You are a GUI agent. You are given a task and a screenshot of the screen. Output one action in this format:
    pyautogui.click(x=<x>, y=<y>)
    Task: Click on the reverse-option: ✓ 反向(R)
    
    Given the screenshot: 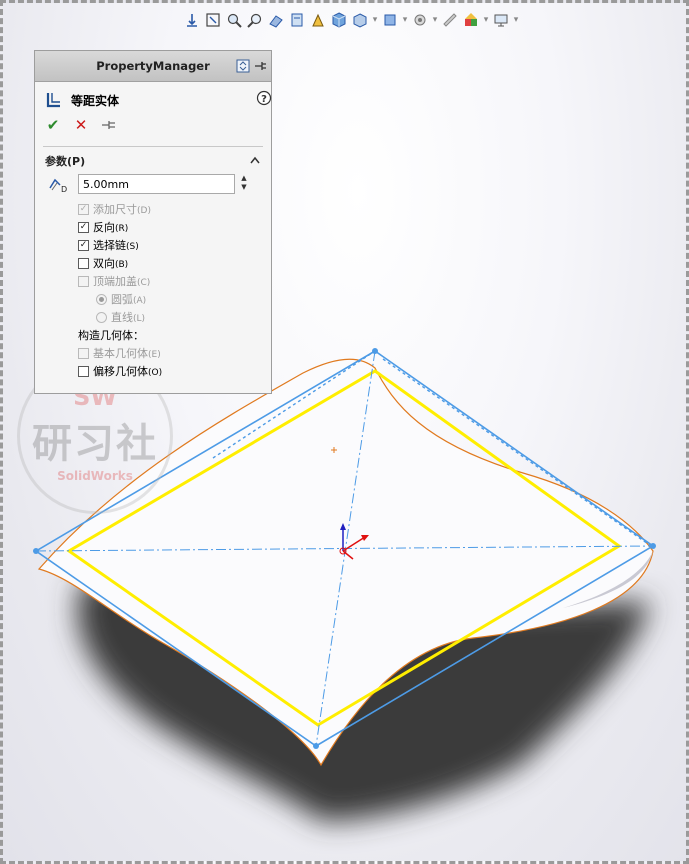 What is the action you would take?
    pyautogui.click(x=103, y=227)
    